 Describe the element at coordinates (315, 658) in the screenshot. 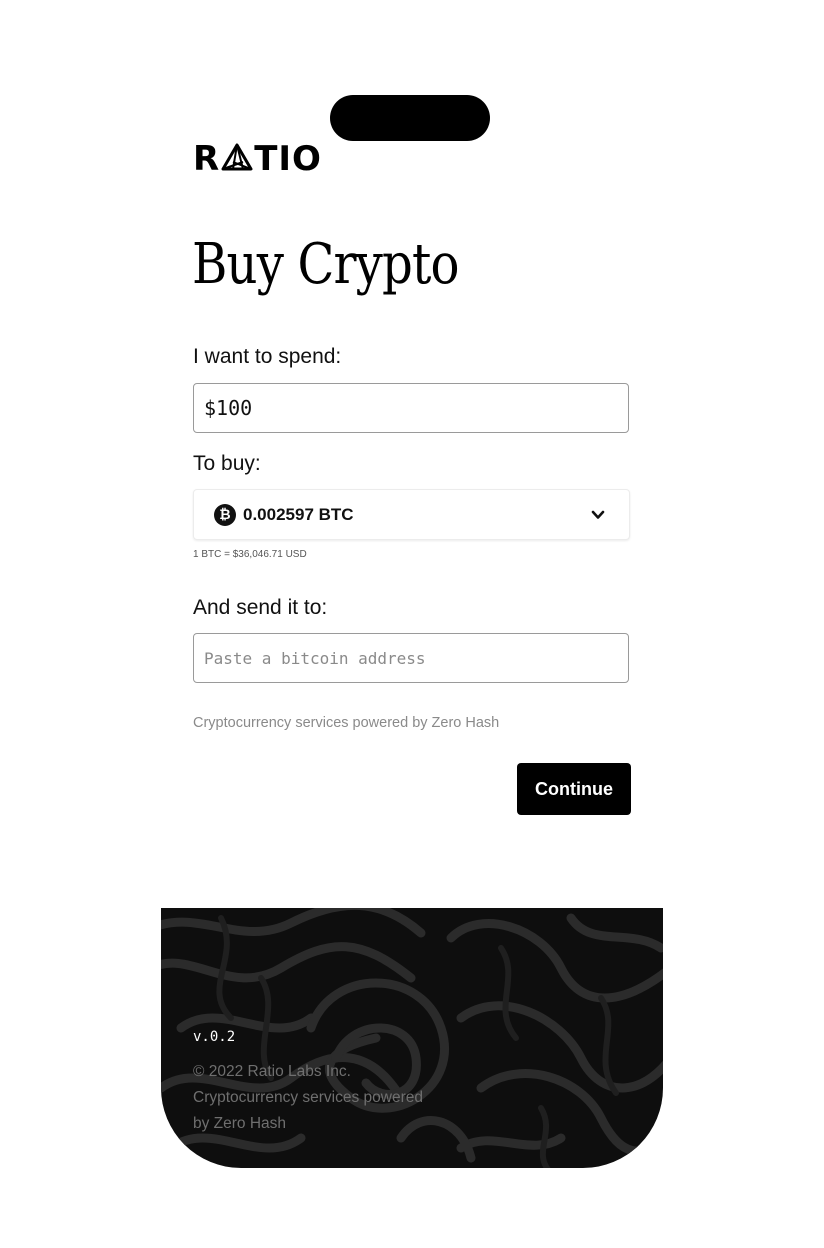

I see `bitcoin-address-placeholder: Paste a bitcoin address` at that location.